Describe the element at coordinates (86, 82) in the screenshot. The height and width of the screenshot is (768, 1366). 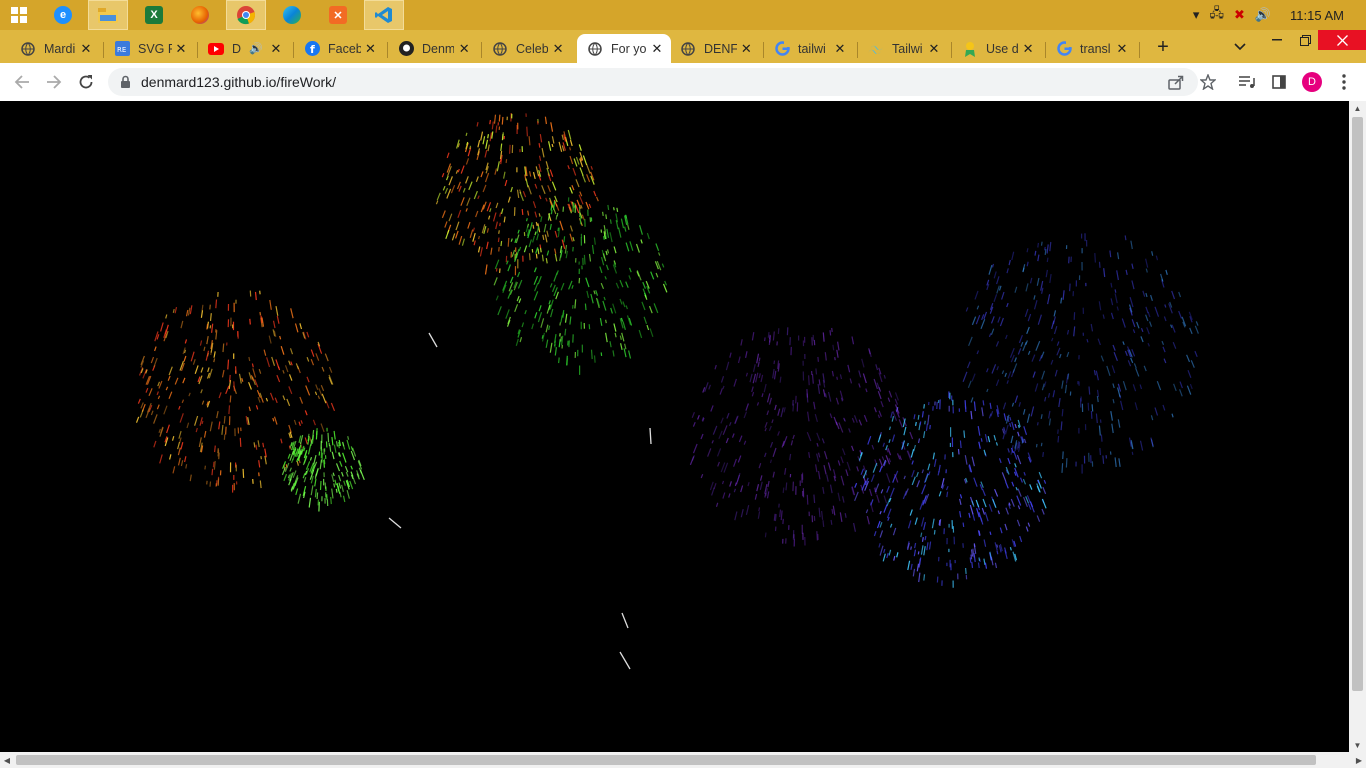
I see `reload-button` at that location.